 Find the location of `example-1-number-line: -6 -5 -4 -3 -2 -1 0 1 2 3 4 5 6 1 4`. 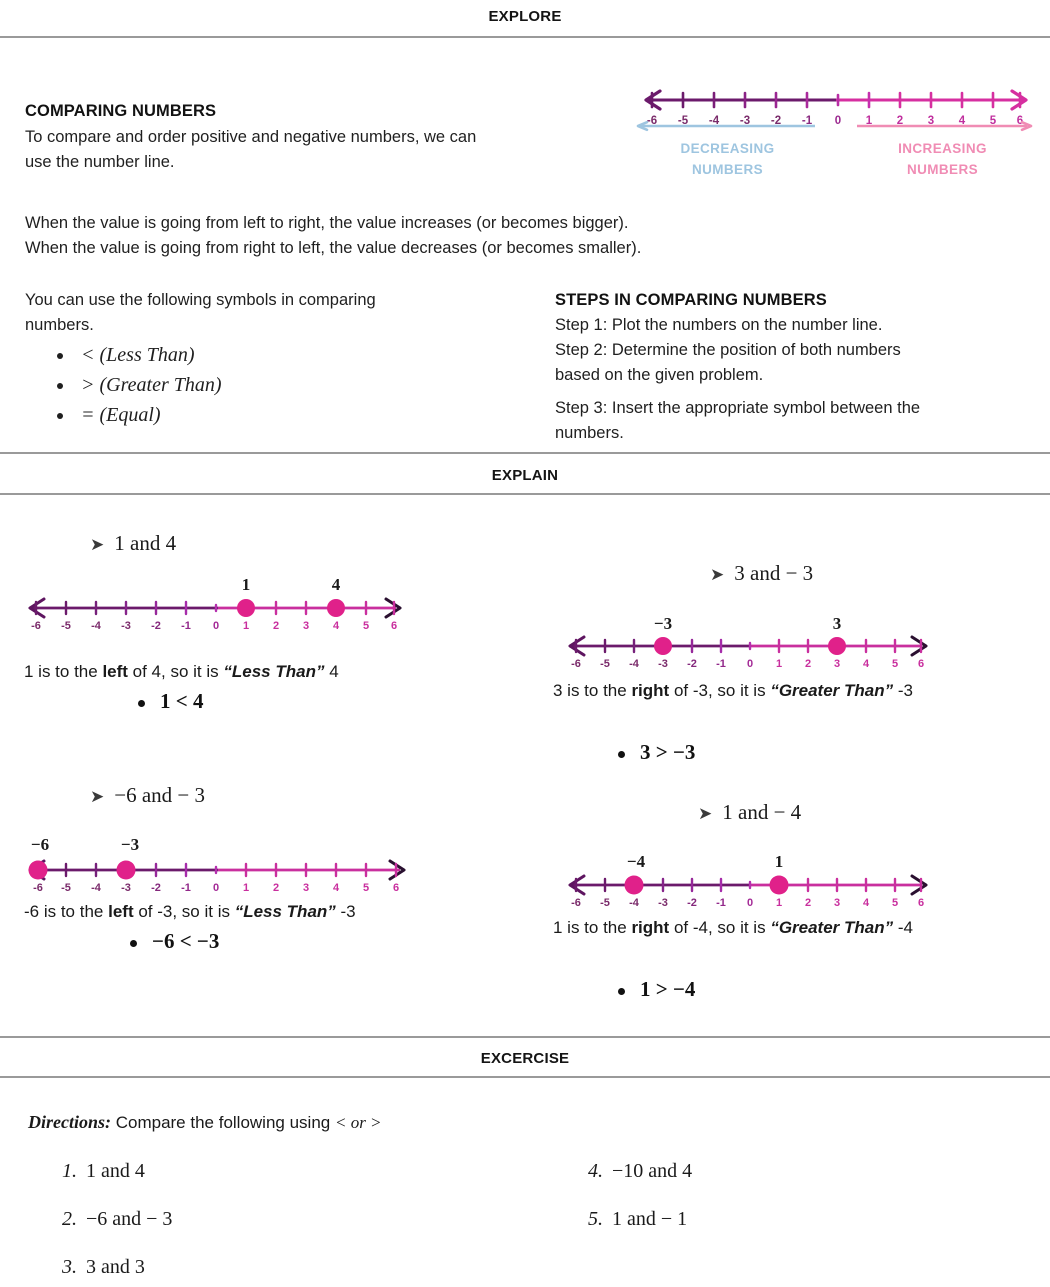

example-1-number-line: -6 -5 -4 -3 -2 -1 0 1 2 3 4 5 6 1 4 is located at coordinates (216, 604).